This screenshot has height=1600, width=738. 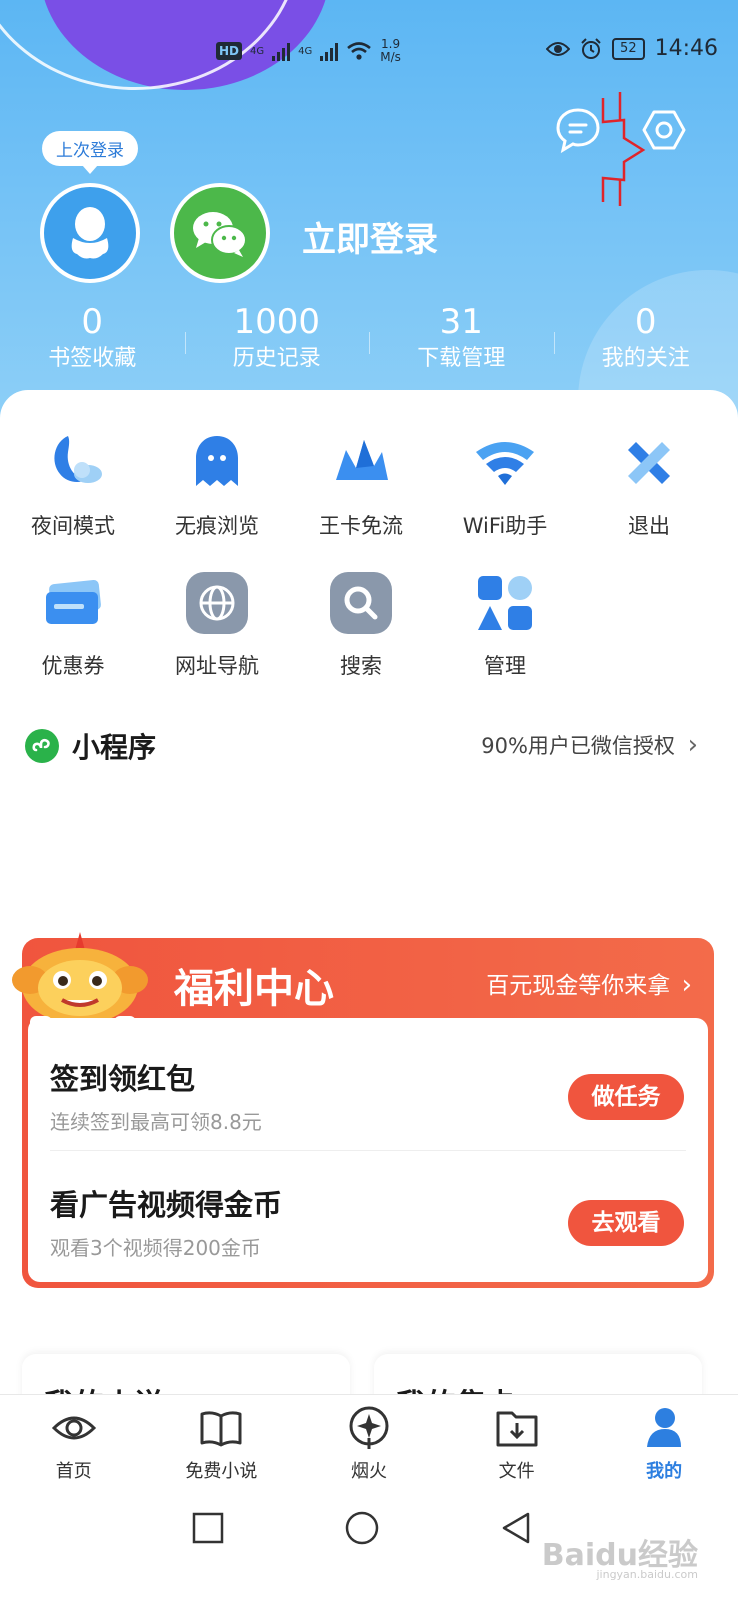 I want to click on qq-login-button, so click(x=90, y=233).